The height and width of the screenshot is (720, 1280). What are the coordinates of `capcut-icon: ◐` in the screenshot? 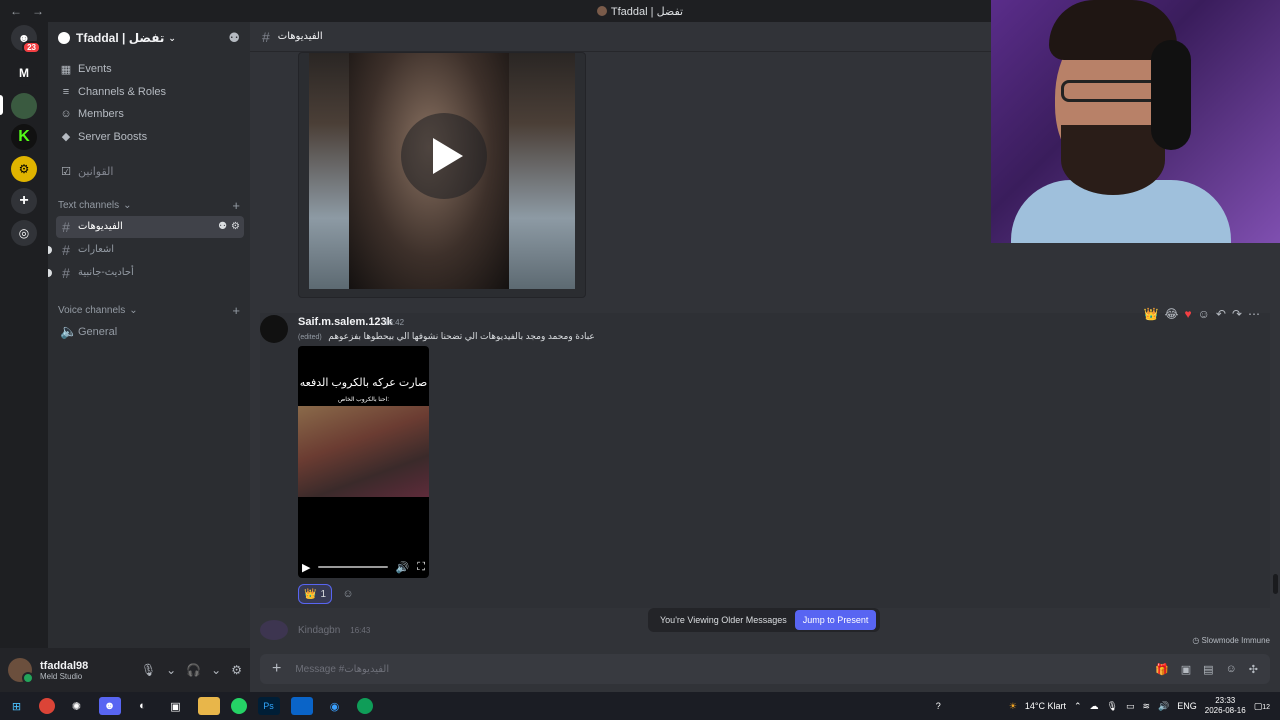 It's located at (143, 706).